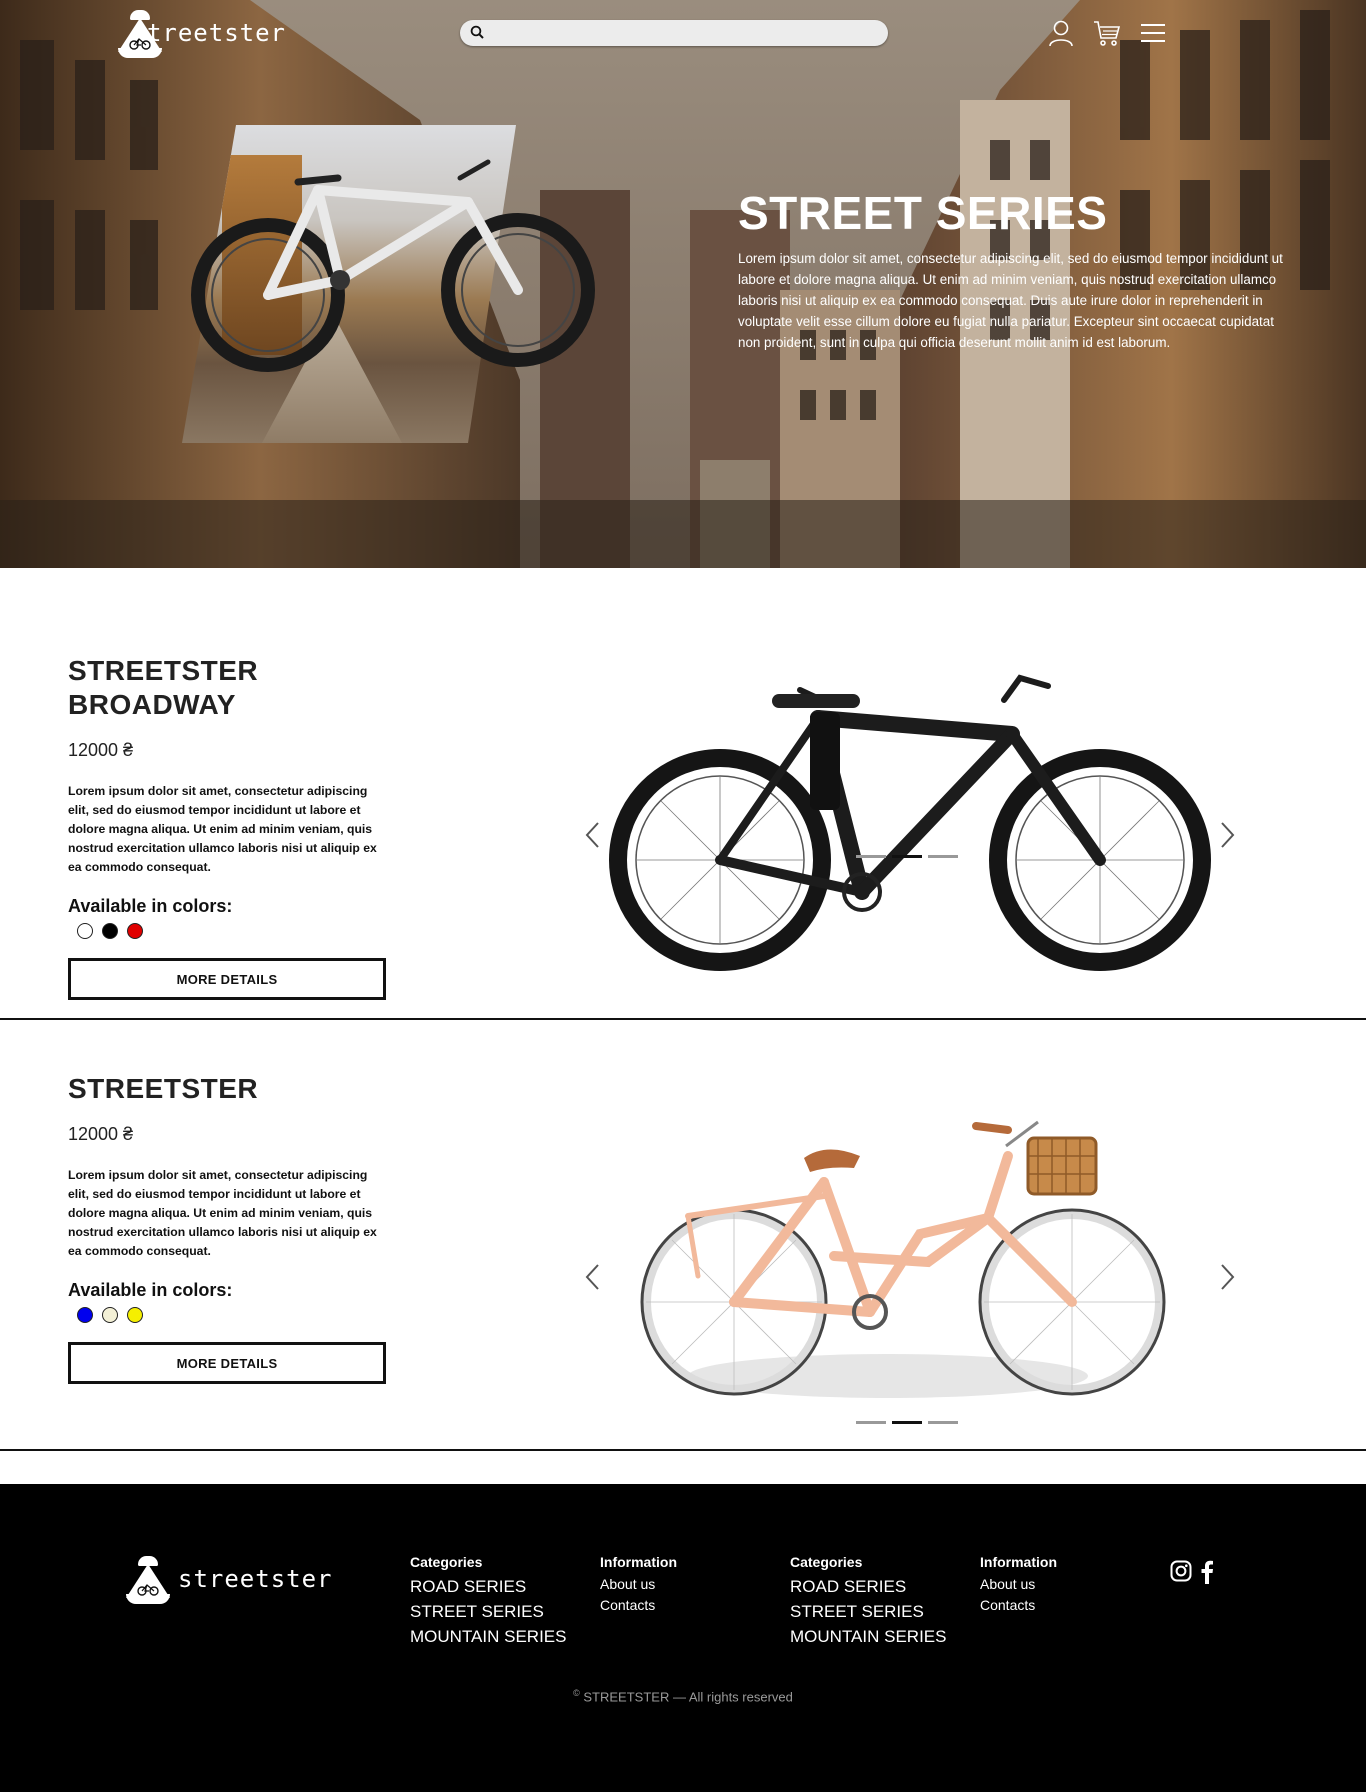 Image resolution: width=1366 pixels, height=1792 pixels. Describe the element at coordinates (690, 33) in the screenshot. I see `search-input` at that location.